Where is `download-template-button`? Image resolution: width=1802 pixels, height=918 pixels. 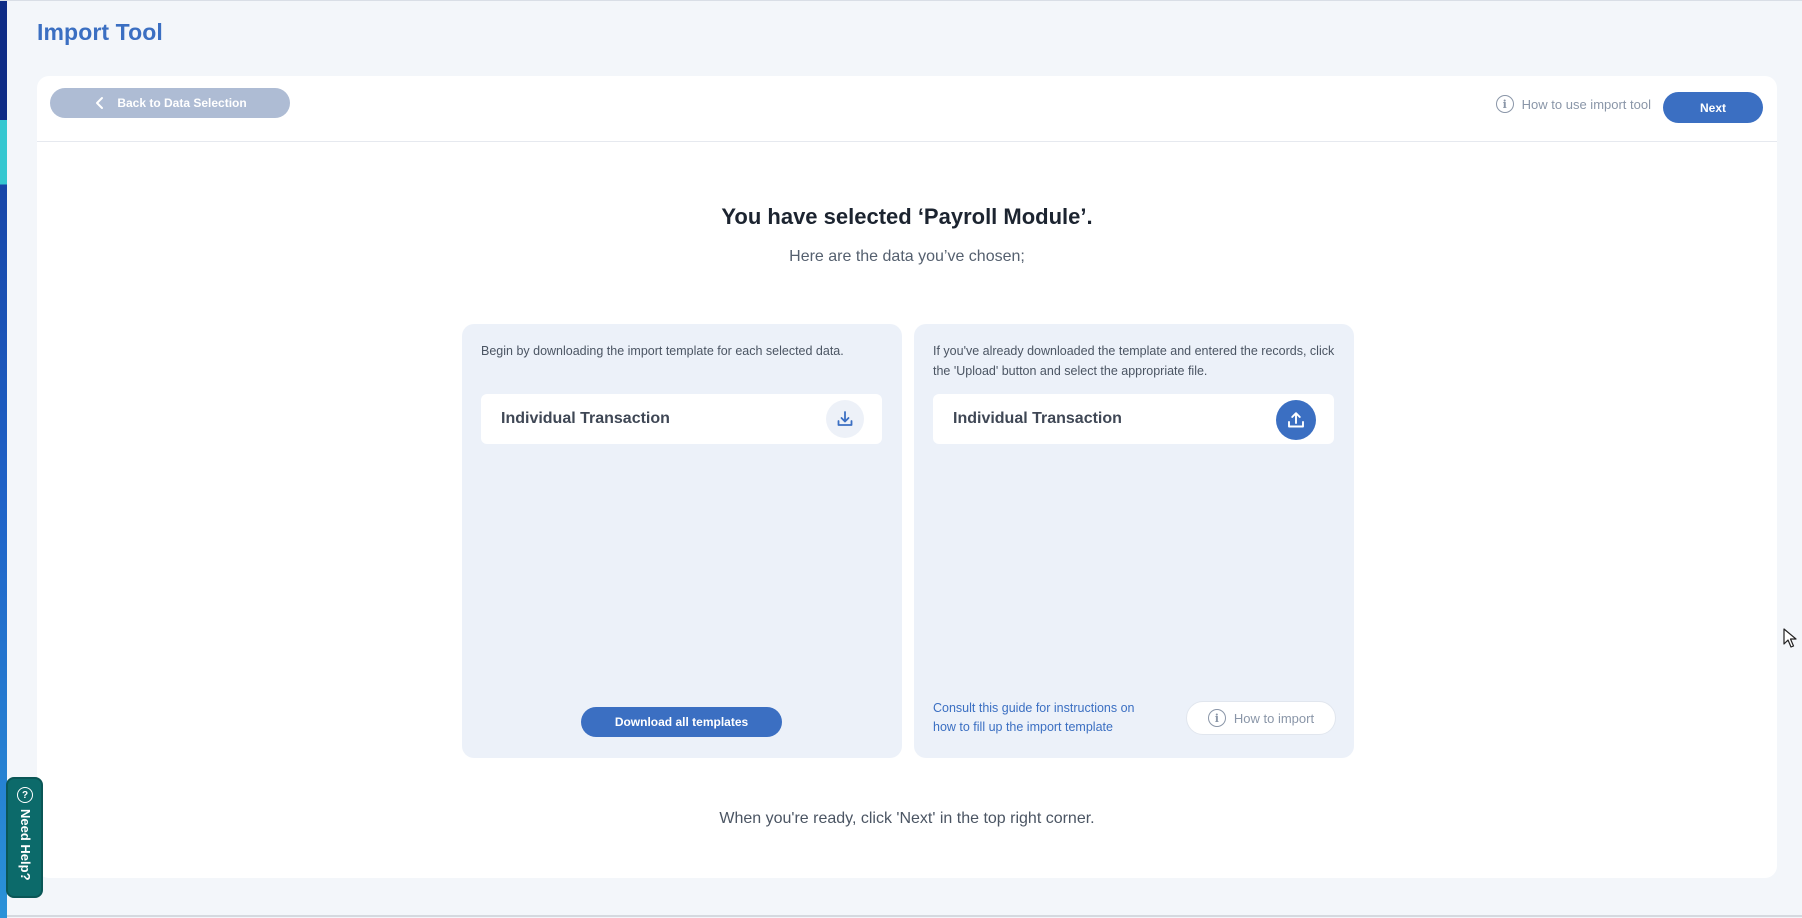
download-template-button is located at coordinates (845, 419).